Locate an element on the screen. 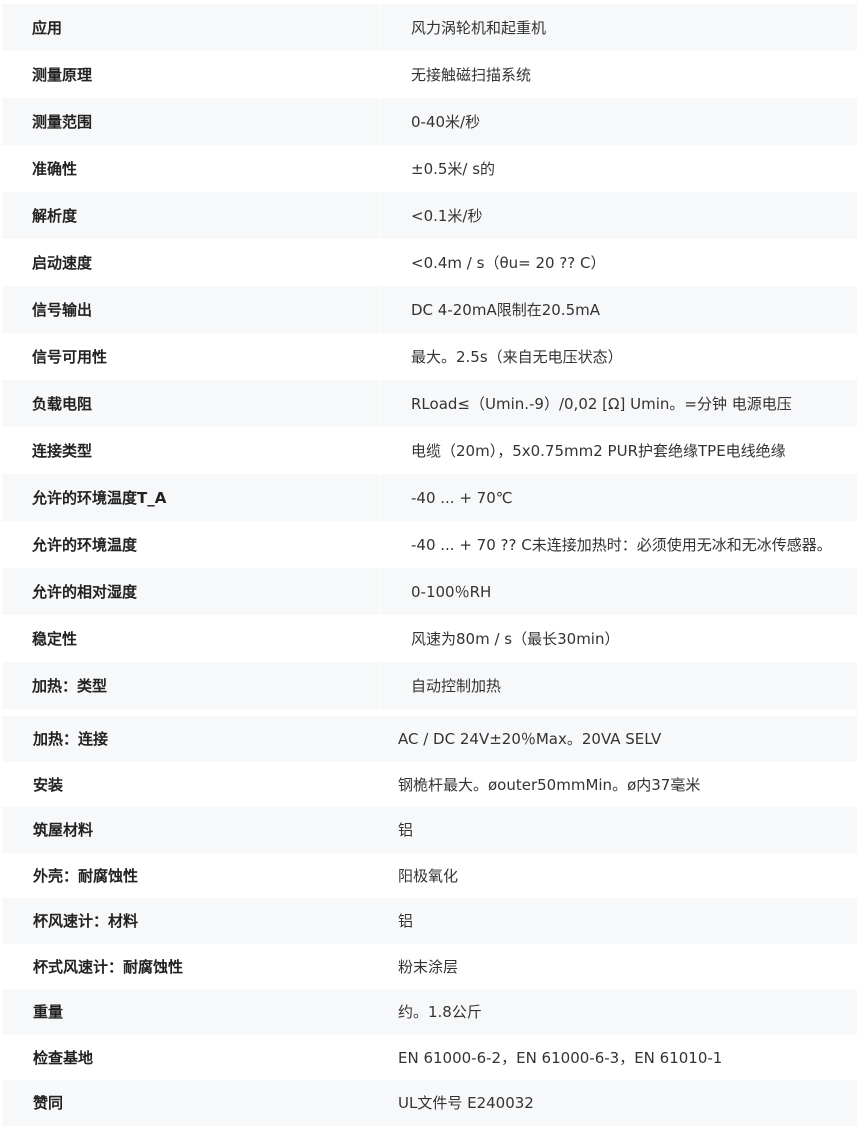  row-label: 允许的相对湿度 is located at coordinates (85, 592).